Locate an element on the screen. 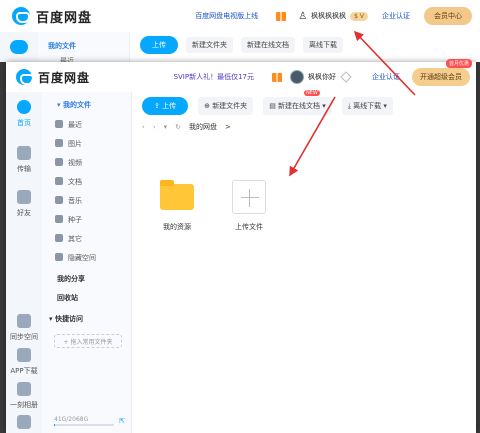 The height and width of the screenshot is (433, 480). rail-friends: 好友 is located at coordinates (24, 204).